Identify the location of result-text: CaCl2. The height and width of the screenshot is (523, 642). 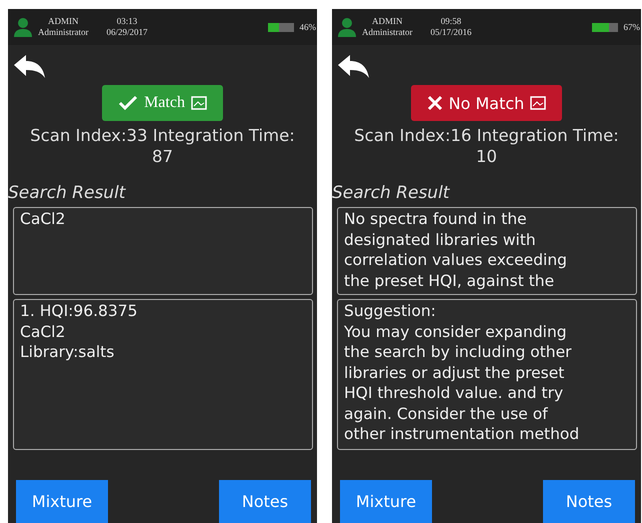
(163, 251).